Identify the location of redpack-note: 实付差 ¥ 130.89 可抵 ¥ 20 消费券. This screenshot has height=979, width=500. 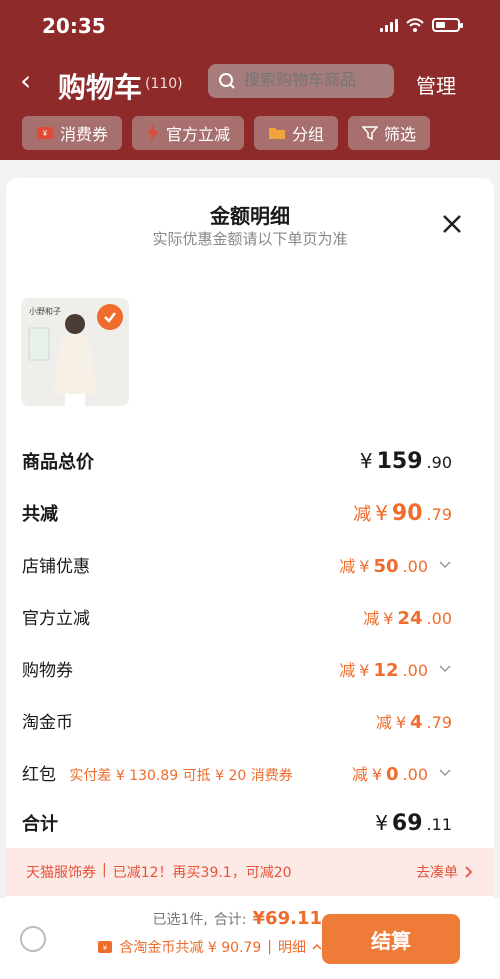
(181, 776).